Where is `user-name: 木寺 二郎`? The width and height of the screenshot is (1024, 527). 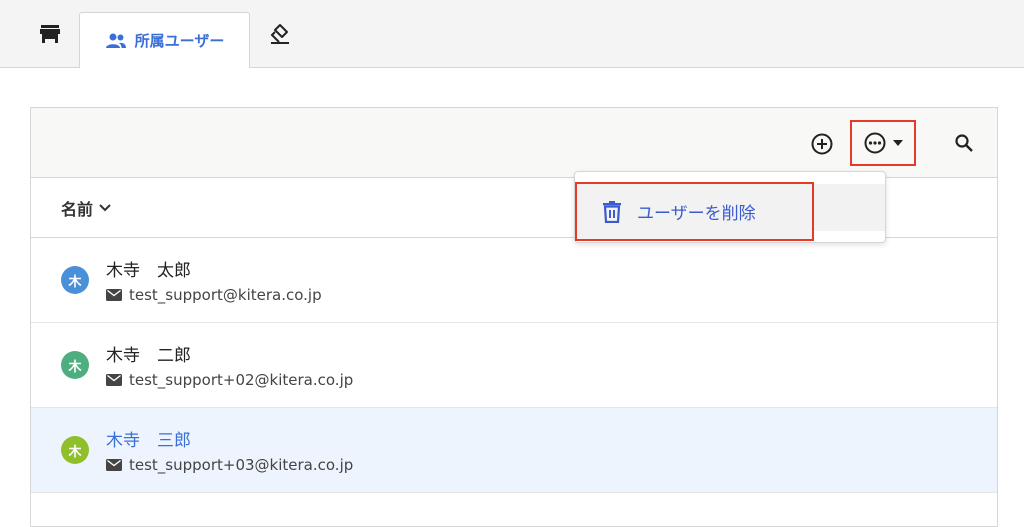
user-name: 木寺 二郎 is located at coordinates (148, 356).